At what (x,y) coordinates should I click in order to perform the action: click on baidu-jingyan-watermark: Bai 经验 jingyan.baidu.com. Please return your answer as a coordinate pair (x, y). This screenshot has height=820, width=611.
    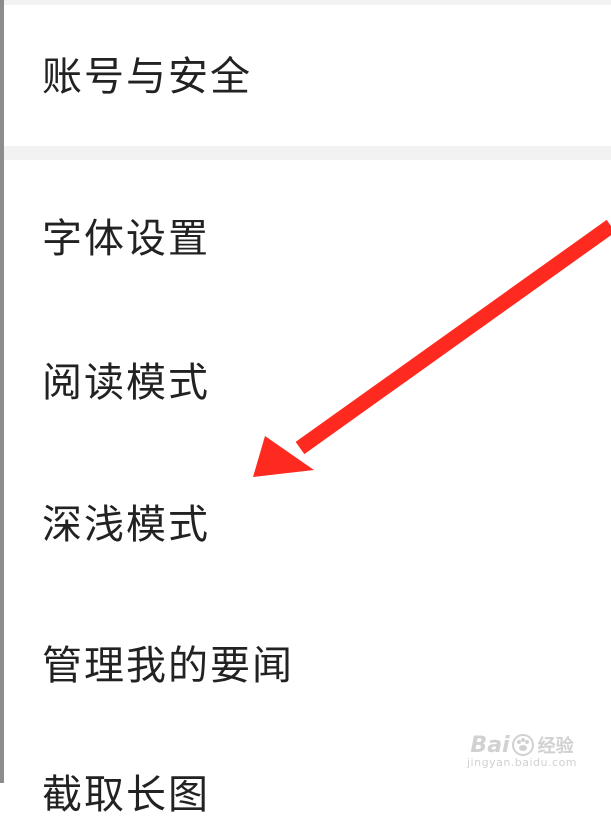
    Looking at the image, I should click on (522, 751).